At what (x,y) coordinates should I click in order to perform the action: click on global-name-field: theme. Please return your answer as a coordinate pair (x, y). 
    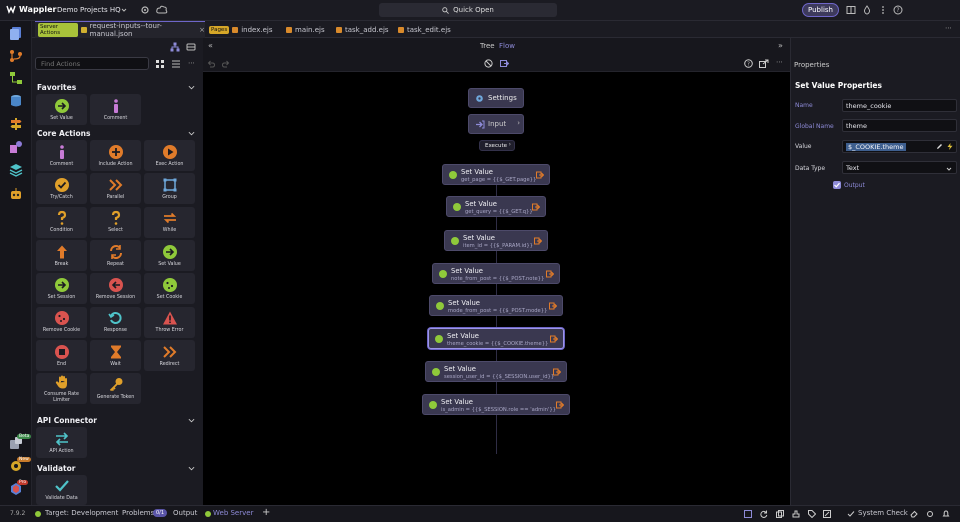
    Looking at the image, I should click on (899, 125).